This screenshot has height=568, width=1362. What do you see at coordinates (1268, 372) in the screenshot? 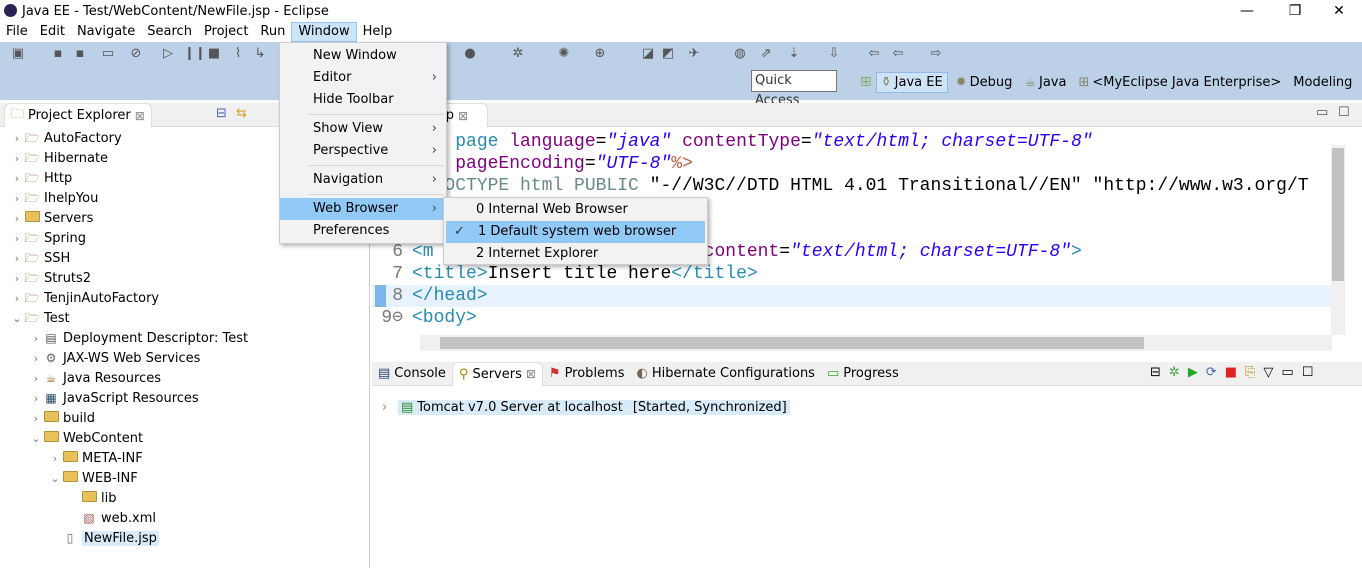
I see `view-menu-icon: ▽` at bounding box center [1268, 372].